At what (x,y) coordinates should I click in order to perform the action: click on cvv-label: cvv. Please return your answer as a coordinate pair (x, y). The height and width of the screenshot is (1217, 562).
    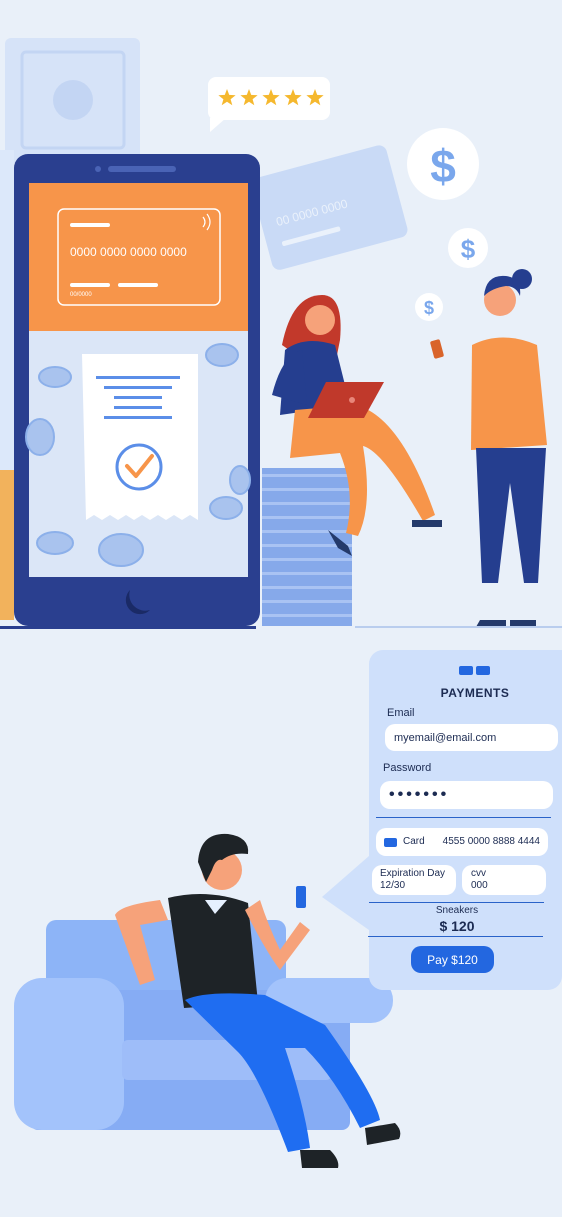
    Looking at the image, I should click on (478, 873).